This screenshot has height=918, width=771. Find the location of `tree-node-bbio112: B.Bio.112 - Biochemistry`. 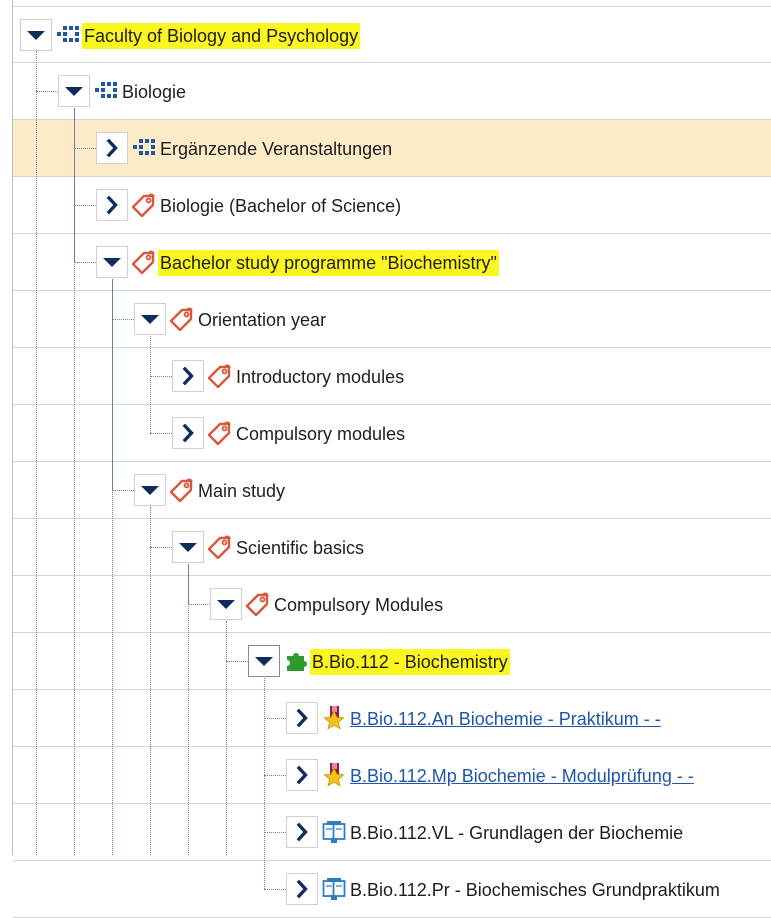

tree-node-bbio112: B.Bio.112 - Biochemistry is located at coordinates (392, 661).